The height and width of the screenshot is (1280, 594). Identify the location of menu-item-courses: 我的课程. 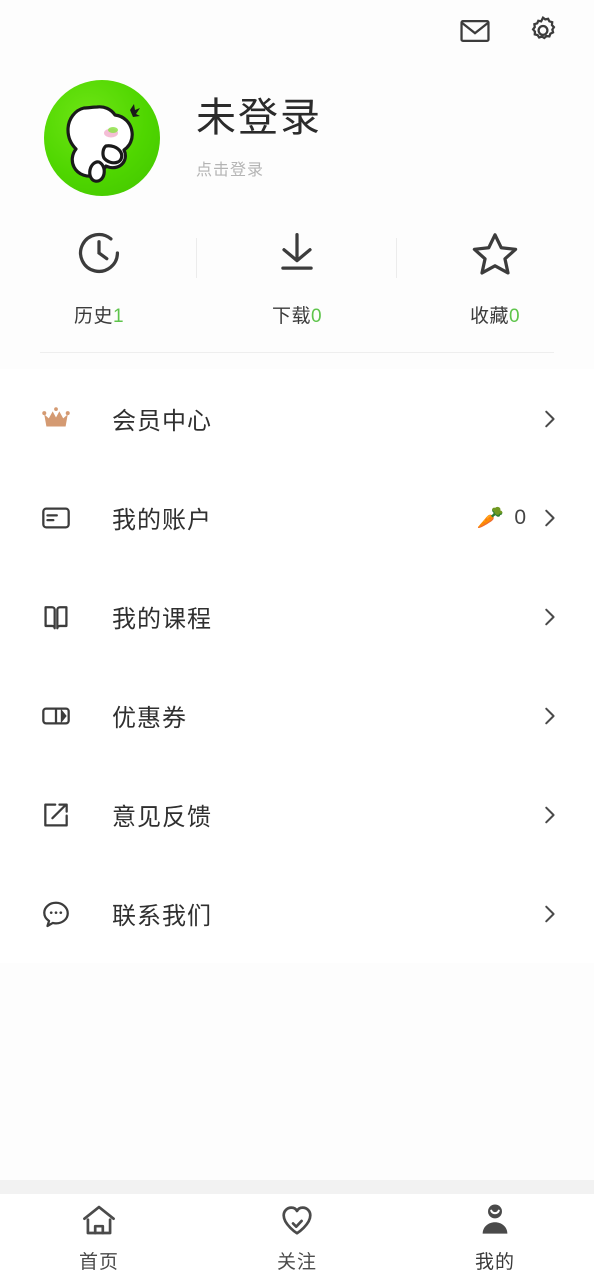
(297, 616).